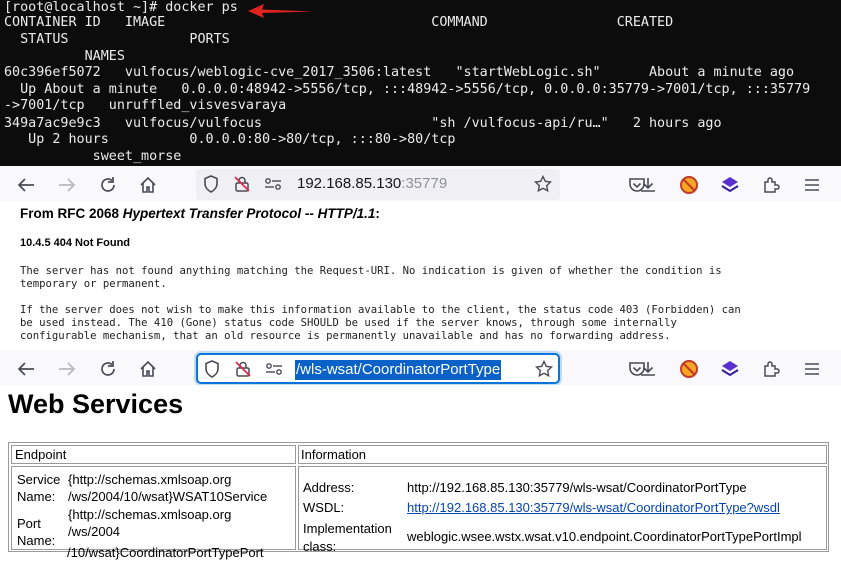 Image resolution: width=841 pixels, height=567 pixels. I want to click on port-name-label: Port, so click(29, 523).